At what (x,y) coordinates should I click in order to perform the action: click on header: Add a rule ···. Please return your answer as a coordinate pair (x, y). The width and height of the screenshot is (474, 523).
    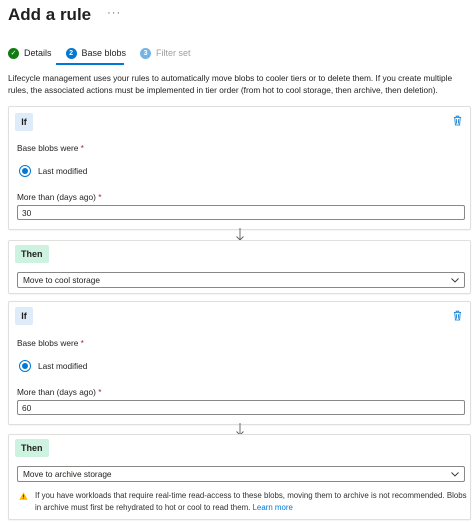
    Looking at the image, I should click on (64, 15).